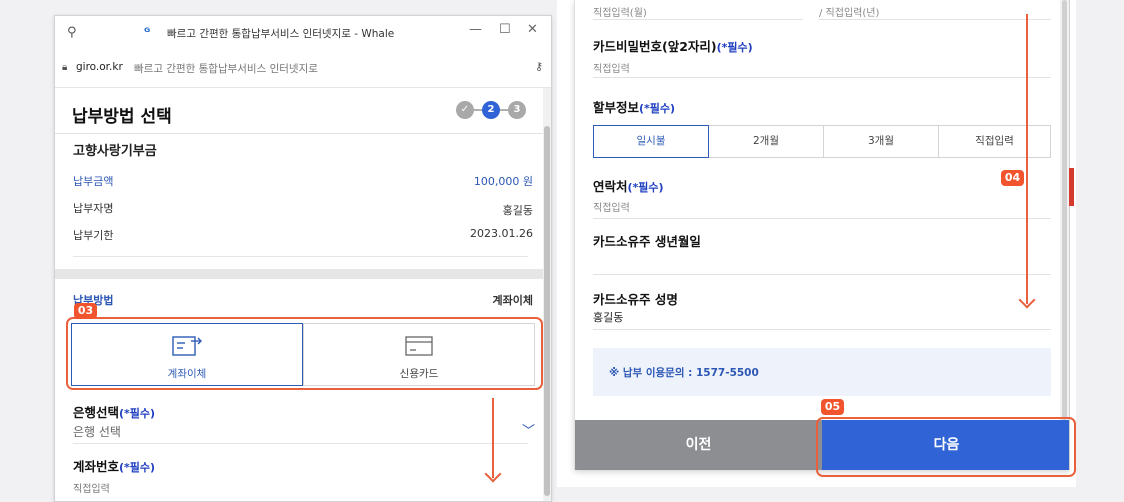 The height and width of the screenshot is (502, 1124). What do you see at coordinates (501, 233) in the screenshot?
I see `deadline-value: 2023.01.26` at bounding box center [501, 233].